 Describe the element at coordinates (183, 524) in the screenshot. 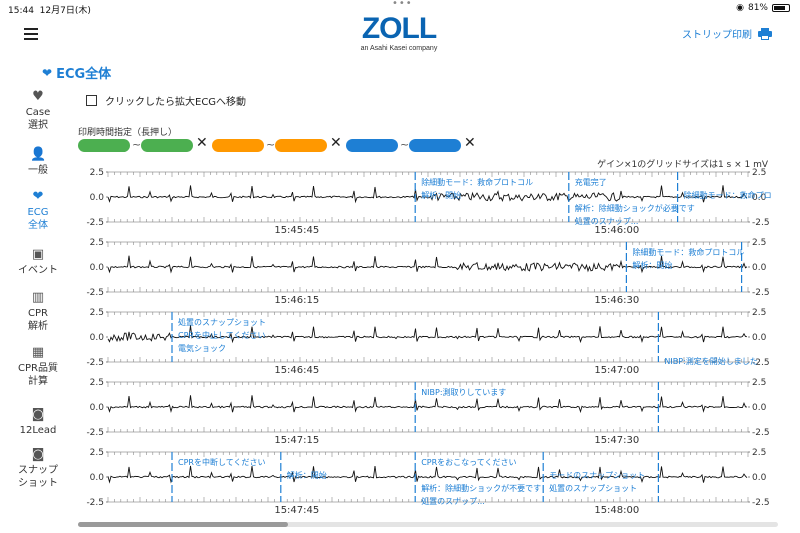

I see `scrollbar-thumb` at that location.